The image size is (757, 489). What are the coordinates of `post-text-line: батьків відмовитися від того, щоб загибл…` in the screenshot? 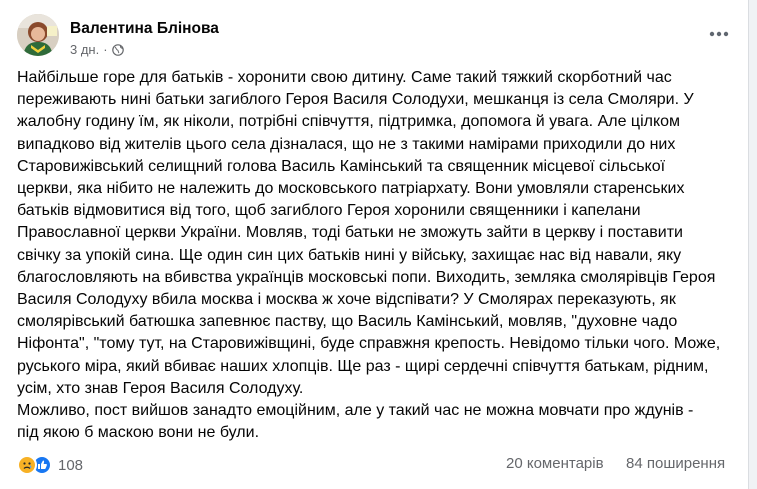 It's located at (329, 211).